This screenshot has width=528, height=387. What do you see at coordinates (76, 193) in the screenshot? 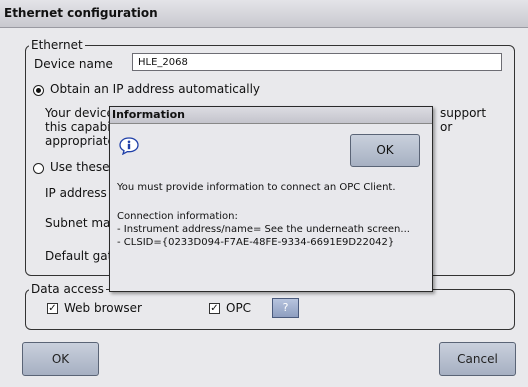
I see `ip-address-label: IP address` at bounding box center [76, 193].